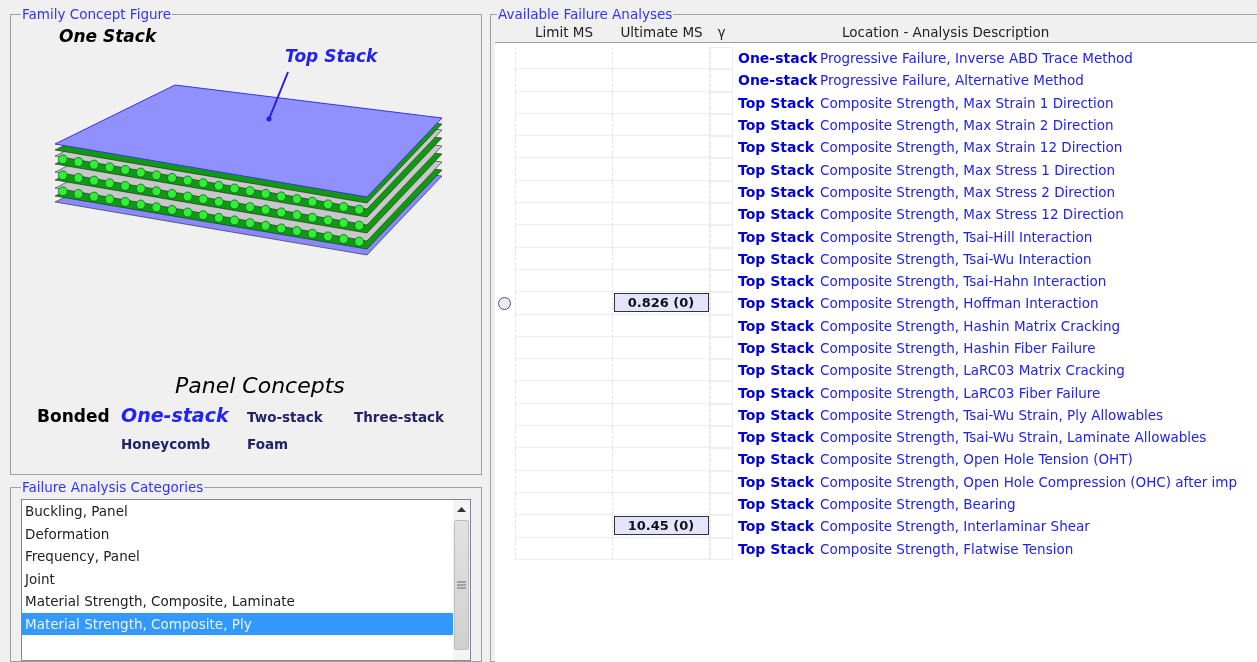 The width and height of the screenshot is (1257, 662). What do you see at coordinates (585, 14) in the screenshot?
I see `group-title: Available Failure Analyses` at bounding box center [585, 14].